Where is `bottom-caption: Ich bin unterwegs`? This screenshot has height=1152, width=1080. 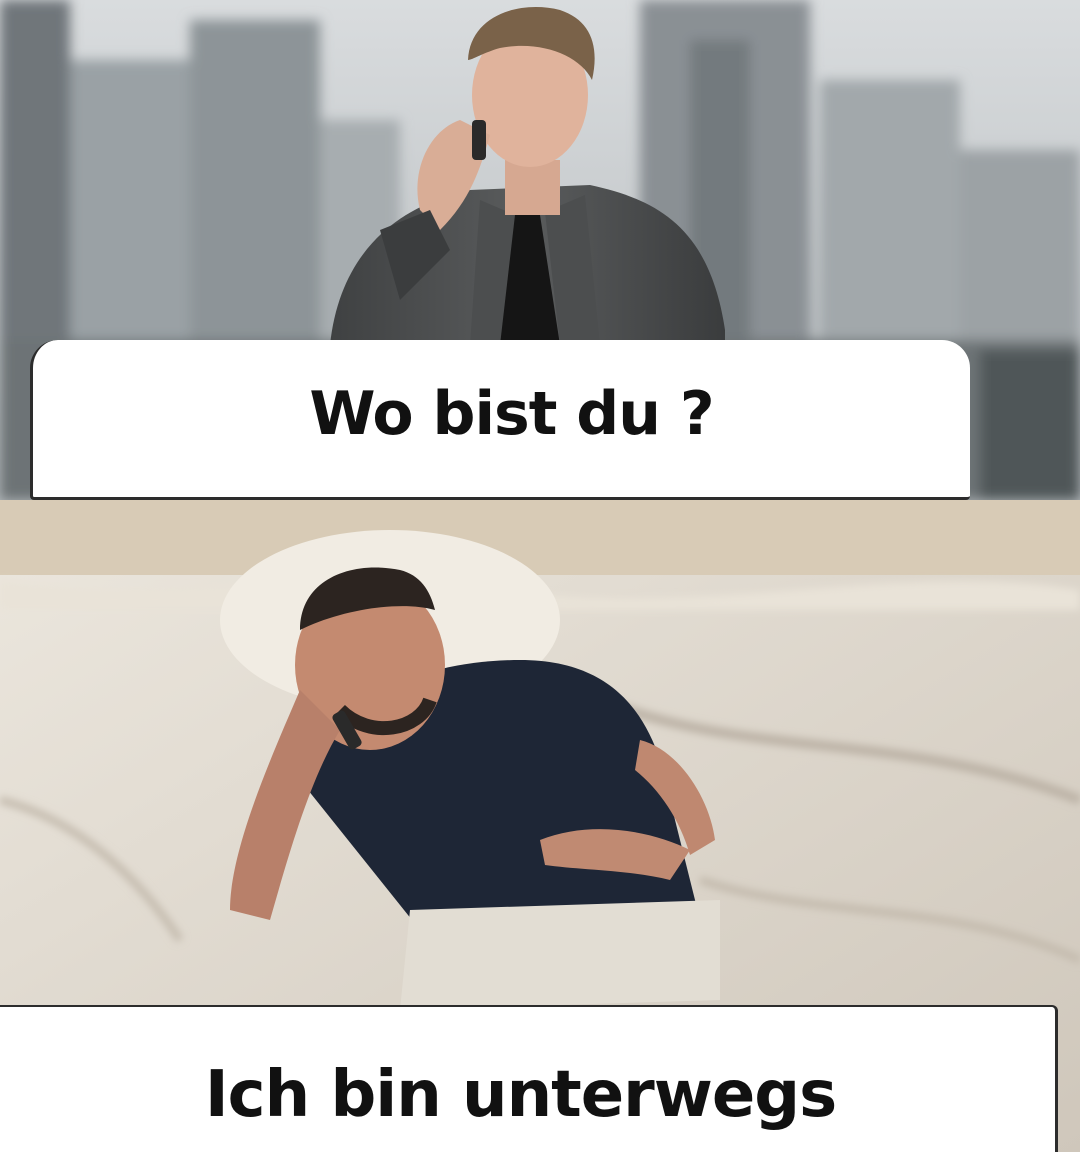
bottom-caption: Ich bin unterwegs is located at coordinates (520, 1095).